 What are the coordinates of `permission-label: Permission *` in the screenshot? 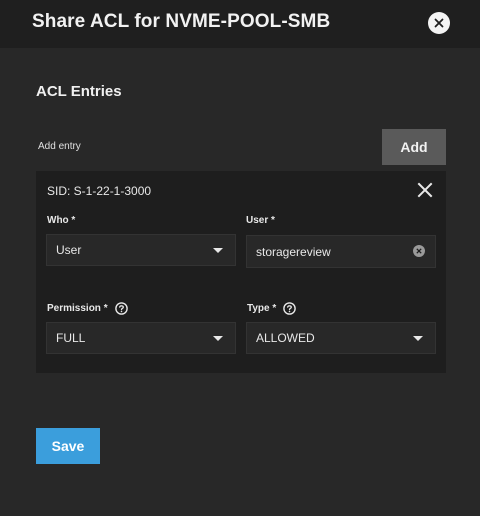 It's located at (87, 308).